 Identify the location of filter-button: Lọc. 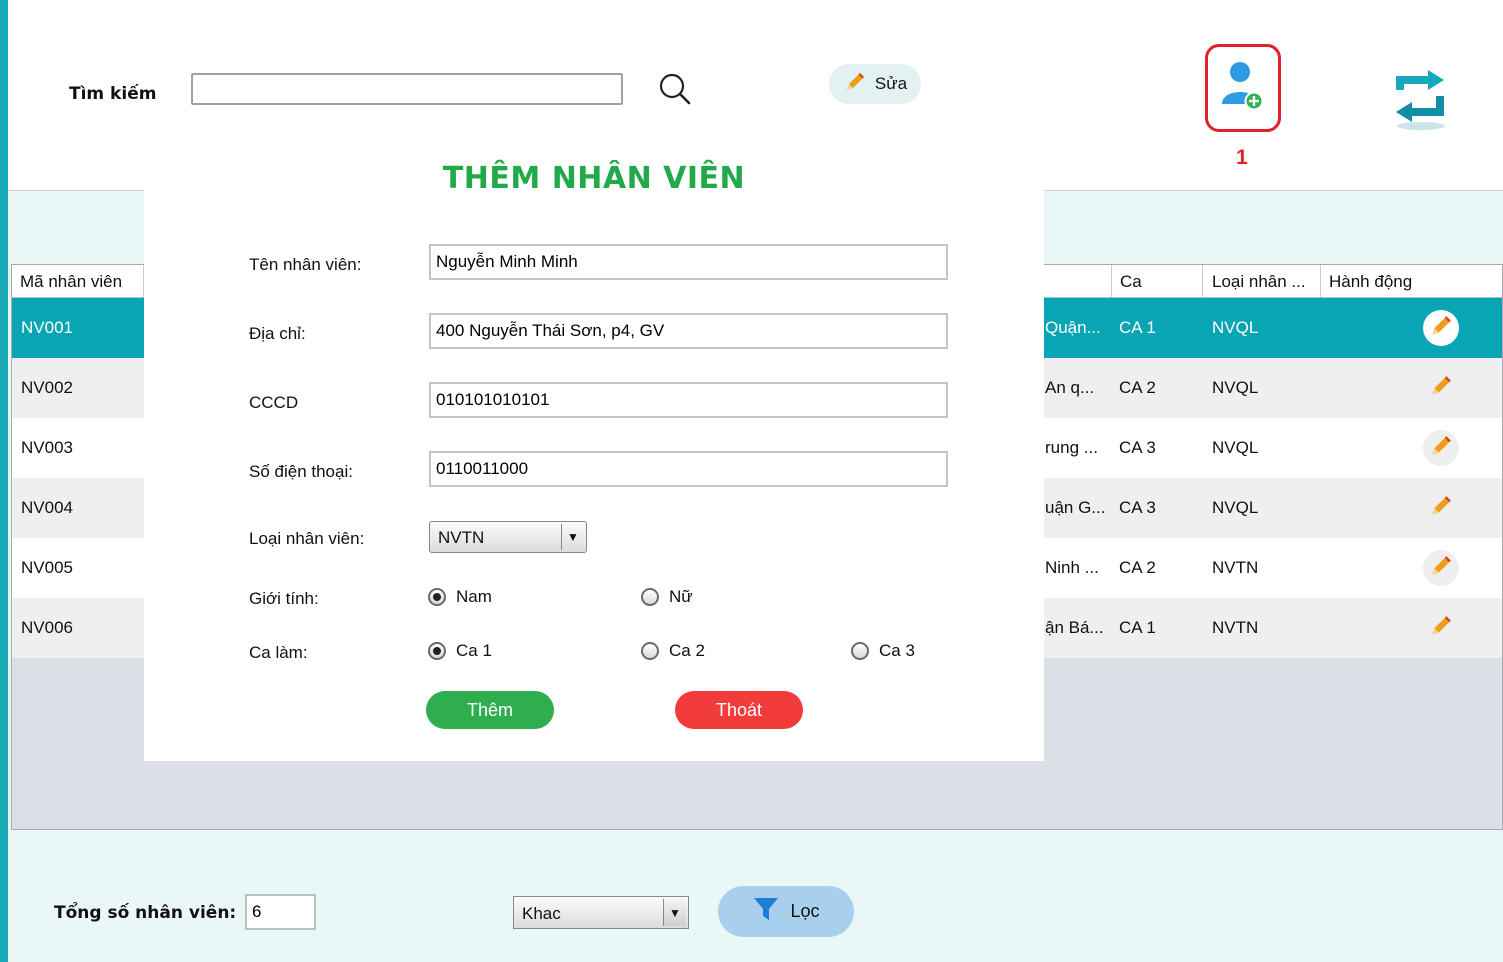
(786, 911).